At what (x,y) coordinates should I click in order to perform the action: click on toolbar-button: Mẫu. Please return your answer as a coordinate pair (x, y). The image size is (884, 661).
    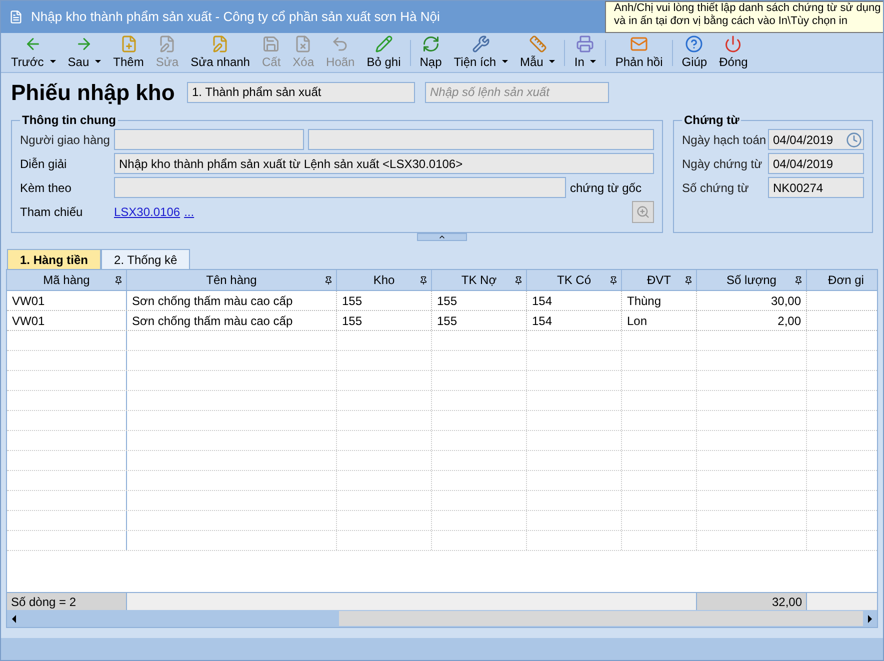
    Looking at the image, I should click on (538, 53).